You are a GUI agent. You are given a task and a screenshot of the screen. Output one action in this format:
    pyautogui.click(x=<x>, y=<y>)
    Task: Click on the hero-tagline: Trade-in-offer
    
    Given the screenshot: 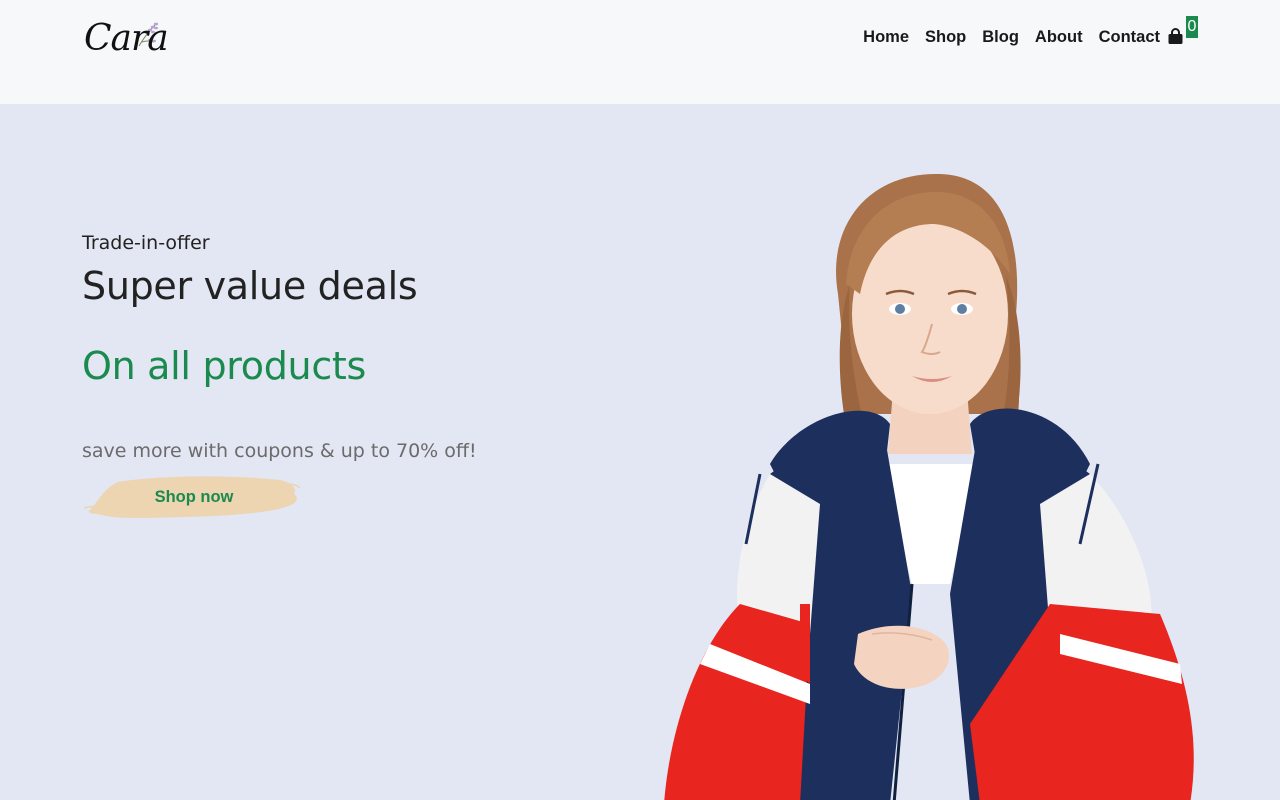 What is the action you would take?
    pyautogui.click(x=146, y=243)
    